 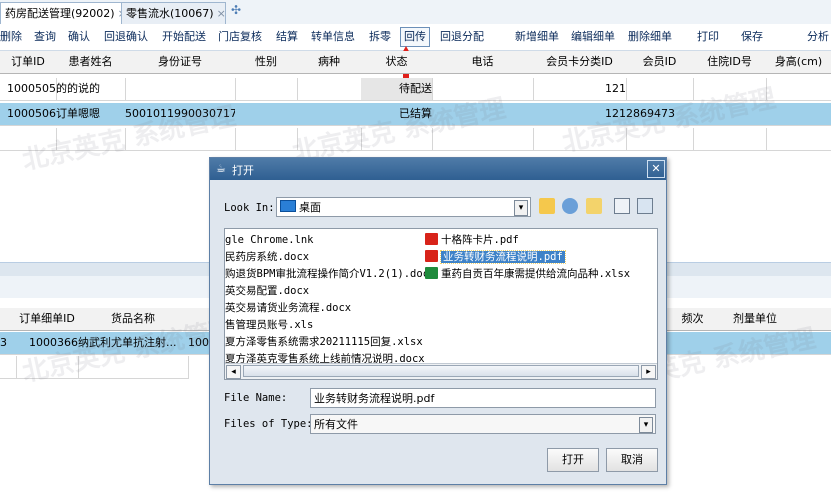 What do you see at coordinates (580, 62) in the screenshot?
I see `col-card-type: 会员卡分类ID` at bounding box center [580, 62].